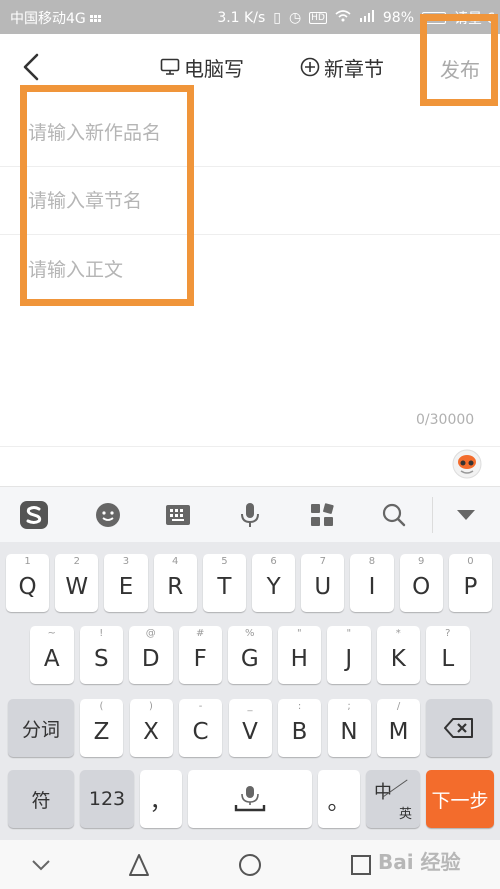 This screenshot has height=889, width=500. Describe the element at coordinates (299, 655) in the screenshot. I see `key-h: " H` at that location.